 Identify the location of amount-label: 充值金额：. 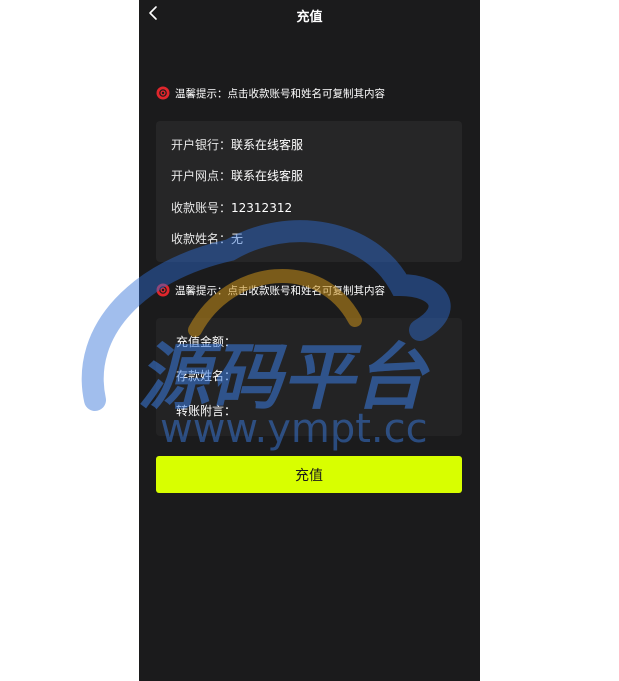
(206, 341).